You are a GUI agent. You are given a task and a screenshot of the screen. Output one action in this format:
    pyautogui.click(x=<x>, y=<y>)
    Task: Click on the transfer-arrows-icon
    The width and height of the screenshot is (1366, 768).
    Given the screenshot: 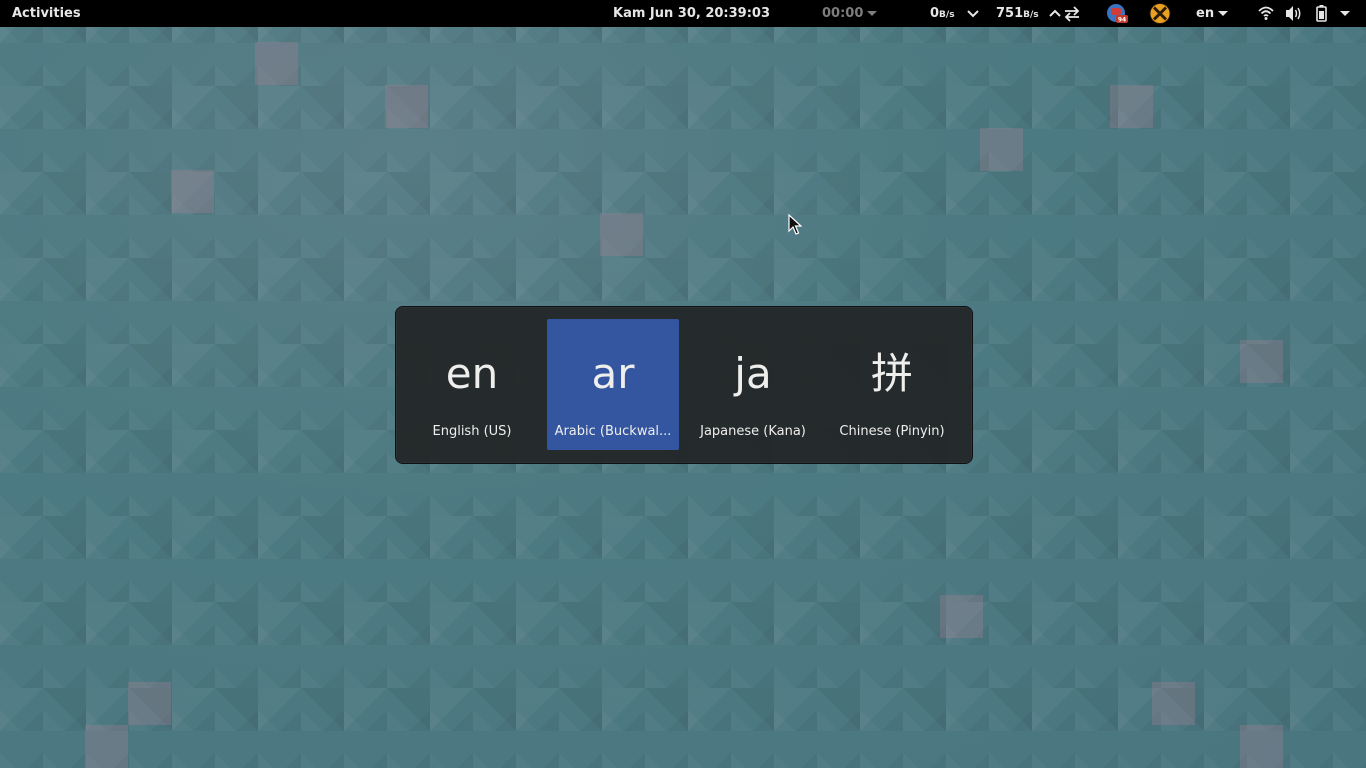 What is the action you would take?
    pyautogui.click(x=1072, y=13)
    